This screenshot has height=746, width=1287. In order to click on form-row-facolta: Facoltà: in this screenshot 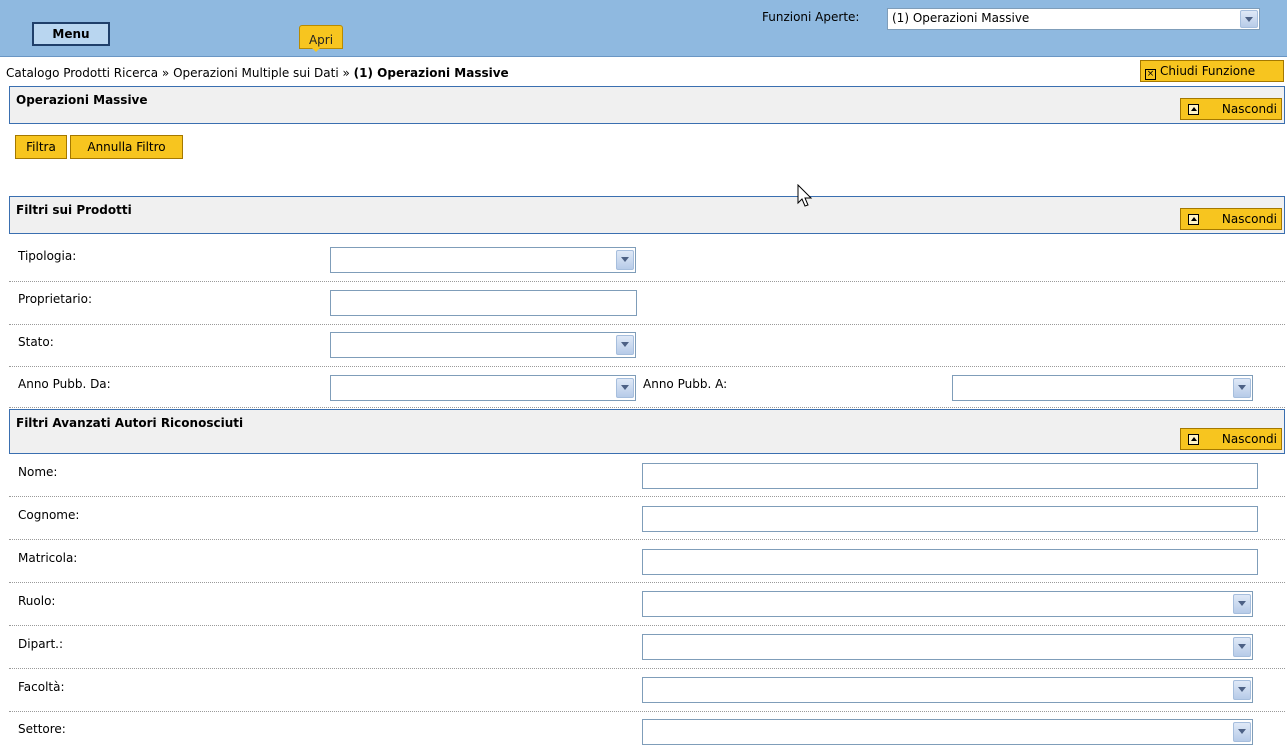, I will do `click(647, 691)`.